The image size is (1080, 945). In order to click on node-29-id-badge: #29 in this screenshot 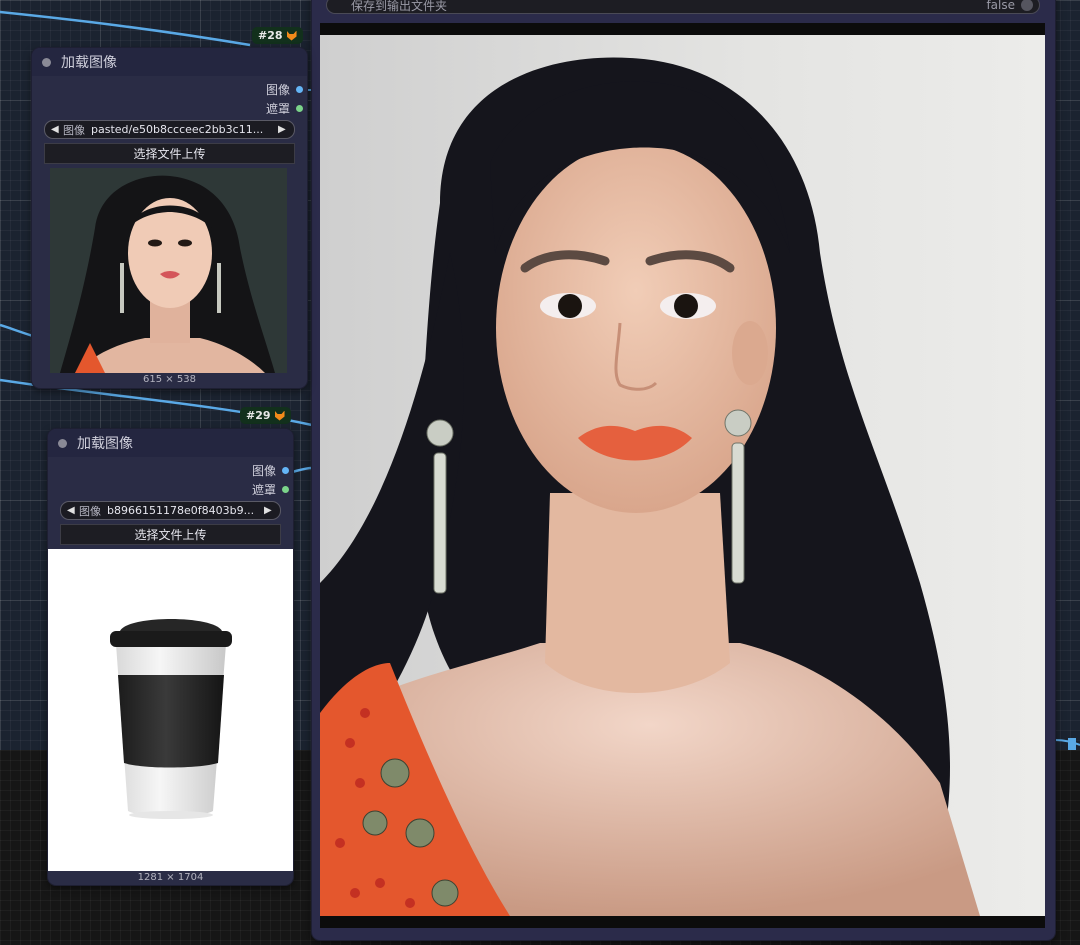, I will do `click(265, 415)`.